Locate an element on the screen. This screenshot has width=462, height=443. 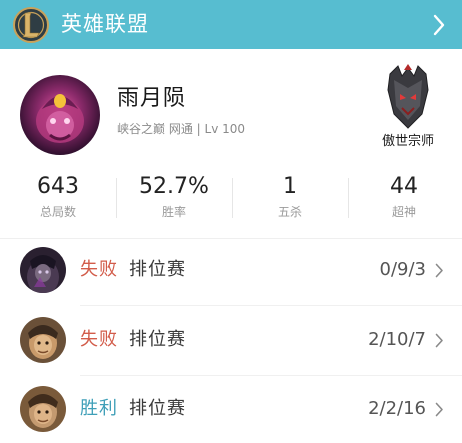
stat-win-rate: 52.7% 胜率 is located at coordinates (174, 199).